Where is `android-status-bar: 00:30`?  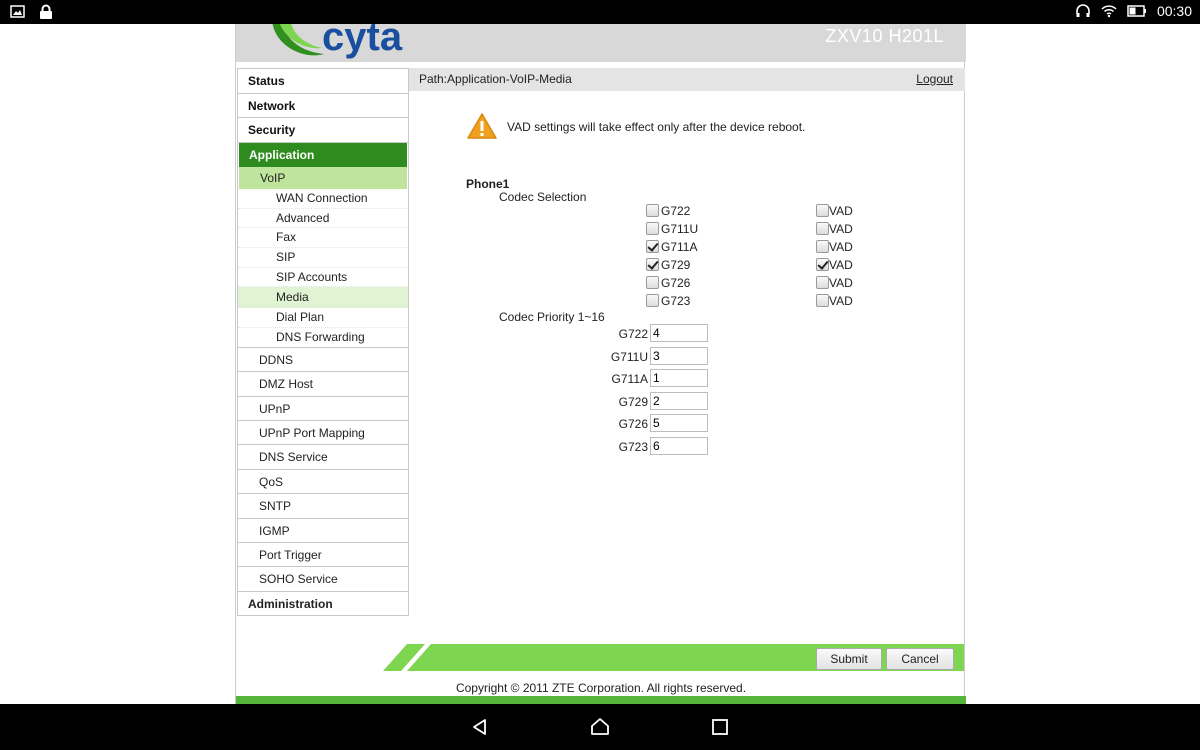 android-status-bar: 00:30 is located at coordinates (600, 12).